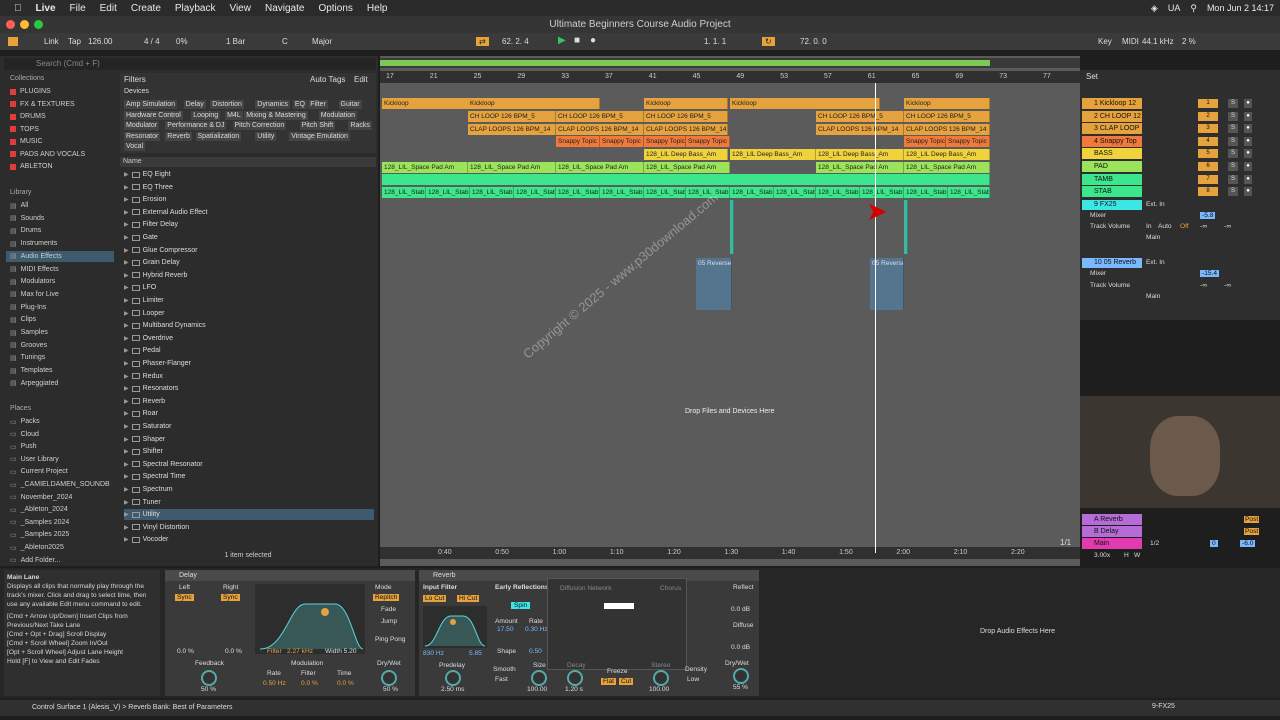 The image size is (1280, 720). What do you see at coordinates (577, 40) in the screenshot?
I see `stop-button: ■` at bounding box center [577, 40].